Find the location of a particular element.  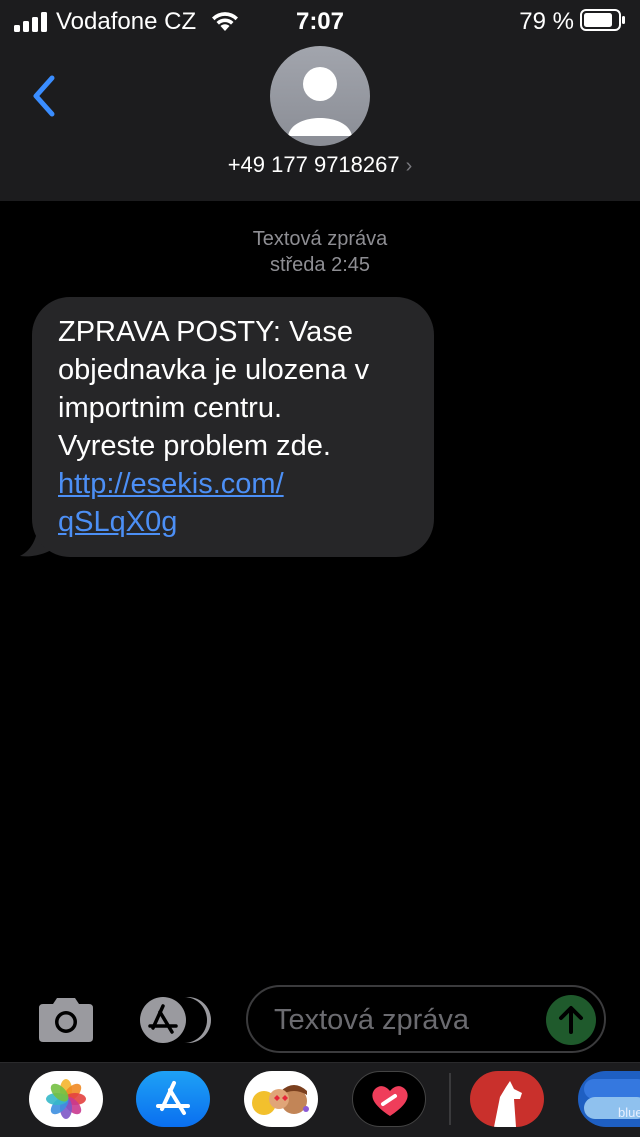

photos-icon is located at coordinates (66, 1099).